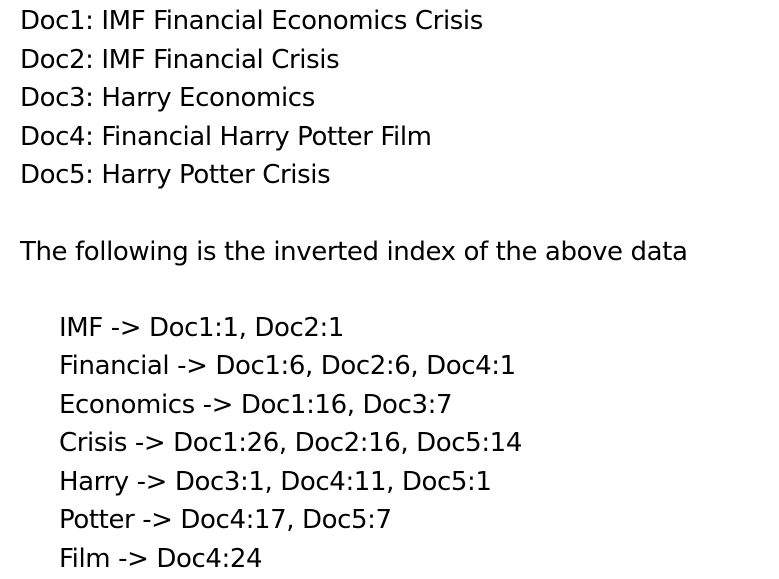  I want to click on index-entry: Crisis -> Doc1:26, Doc2:16, Doc5:14, so click(290, 443).